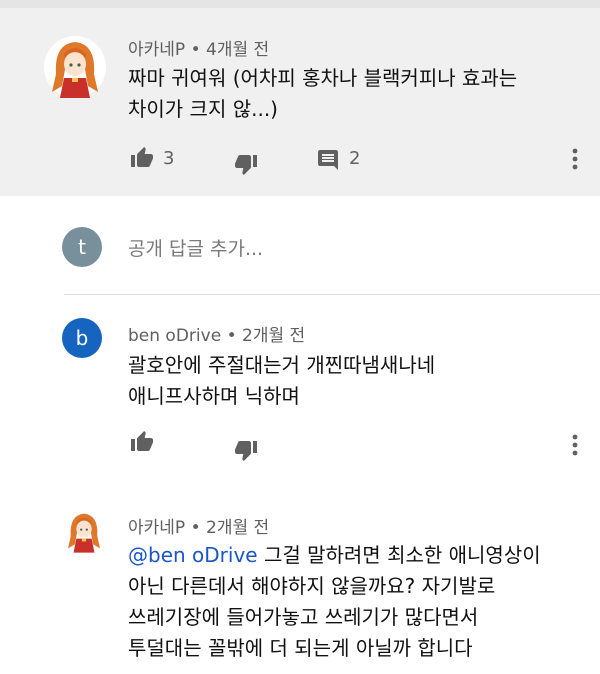 The width and height of the screenshot is (600, 674). I want to click on comment-text-line: @ben oDrive 그걸 말하려면 최소한 애니영상이, so click(358, 555).